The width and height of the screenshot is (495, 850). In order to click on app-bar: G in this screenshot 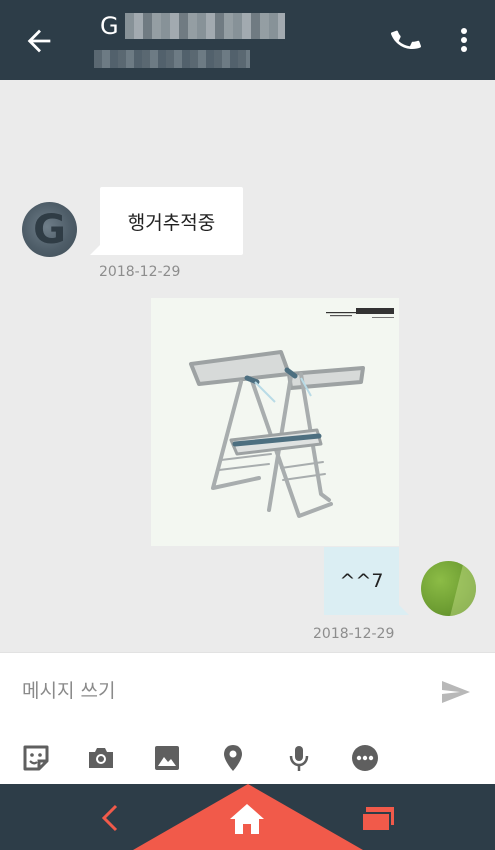, I will do `click(247, 40)`.